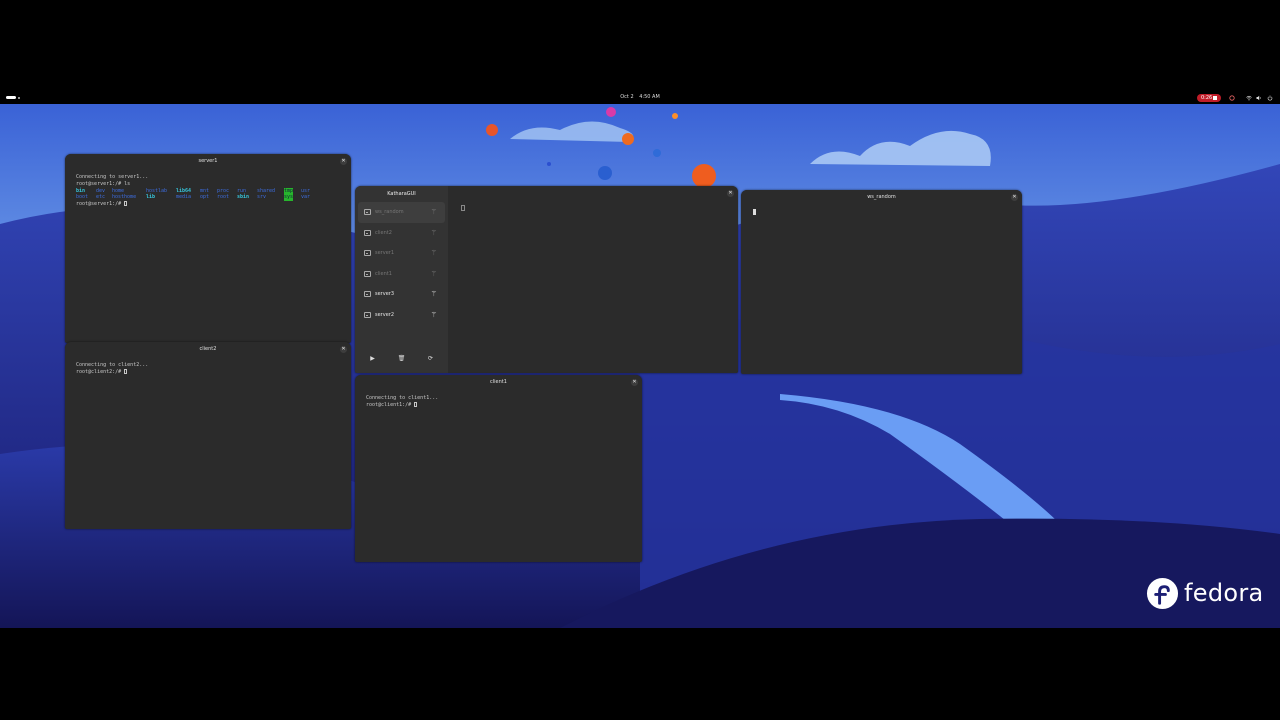 Image resolution: width=1280 pixels, height=720 pixels. I want to click on start-button: ▶, so click(373, 359).